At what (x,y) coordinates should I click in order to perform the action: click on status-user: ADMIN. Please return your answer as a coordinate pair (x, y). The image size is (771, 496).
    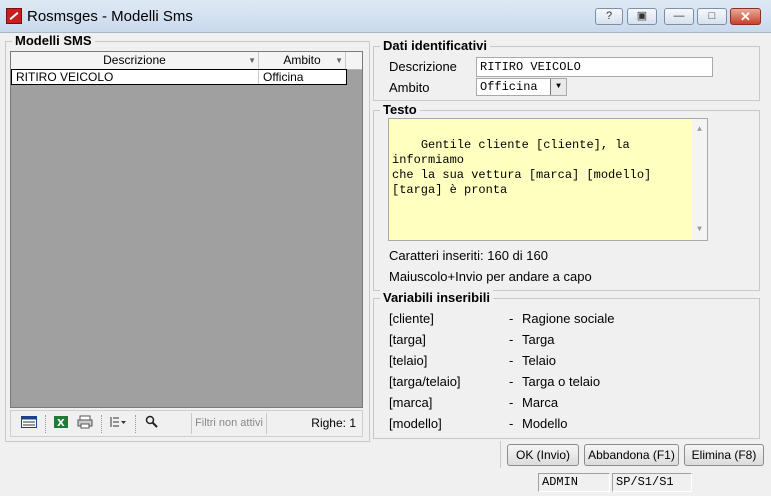
    Looking at the image, I should click on (574, 482).